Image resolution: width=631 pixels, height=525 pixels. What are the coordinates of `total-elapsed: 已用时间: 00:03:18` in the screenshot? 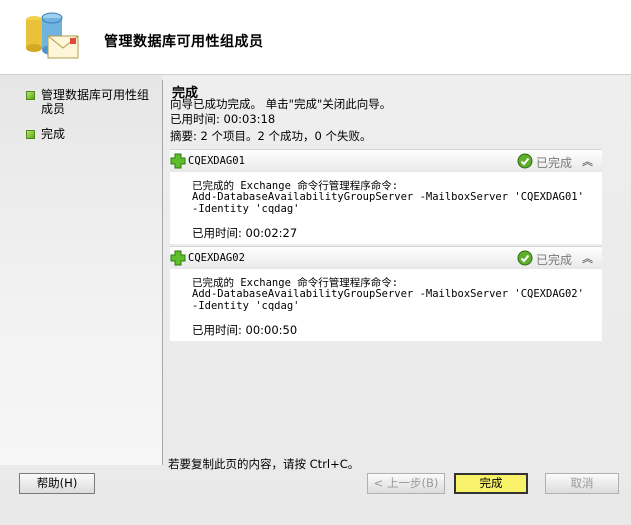 It's located at (223, 119).